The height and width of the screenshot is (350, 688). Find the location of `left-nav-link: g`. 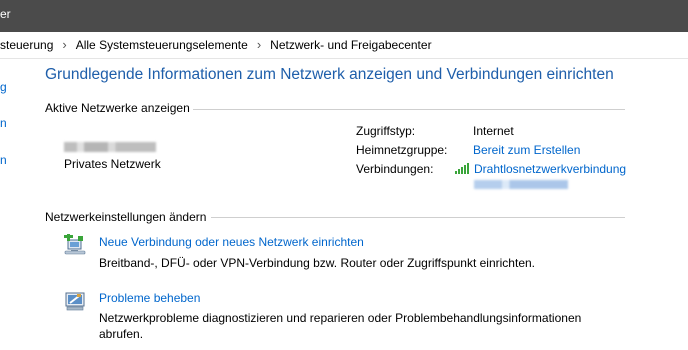

left-nav-link: g is located at coordinates (3, 87).